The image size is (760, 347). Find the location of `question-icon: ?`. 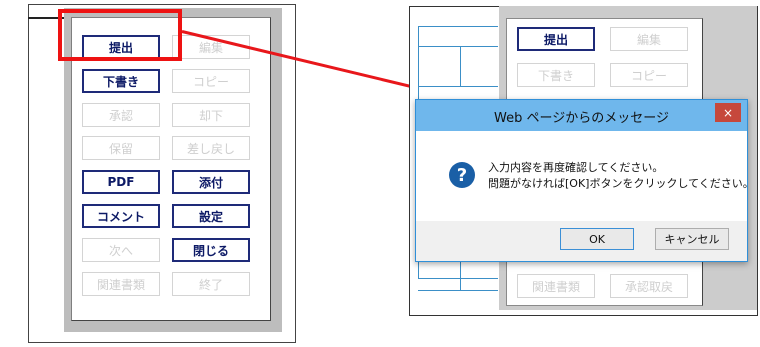

question-icon: ? is located at coordinates (462, 175).